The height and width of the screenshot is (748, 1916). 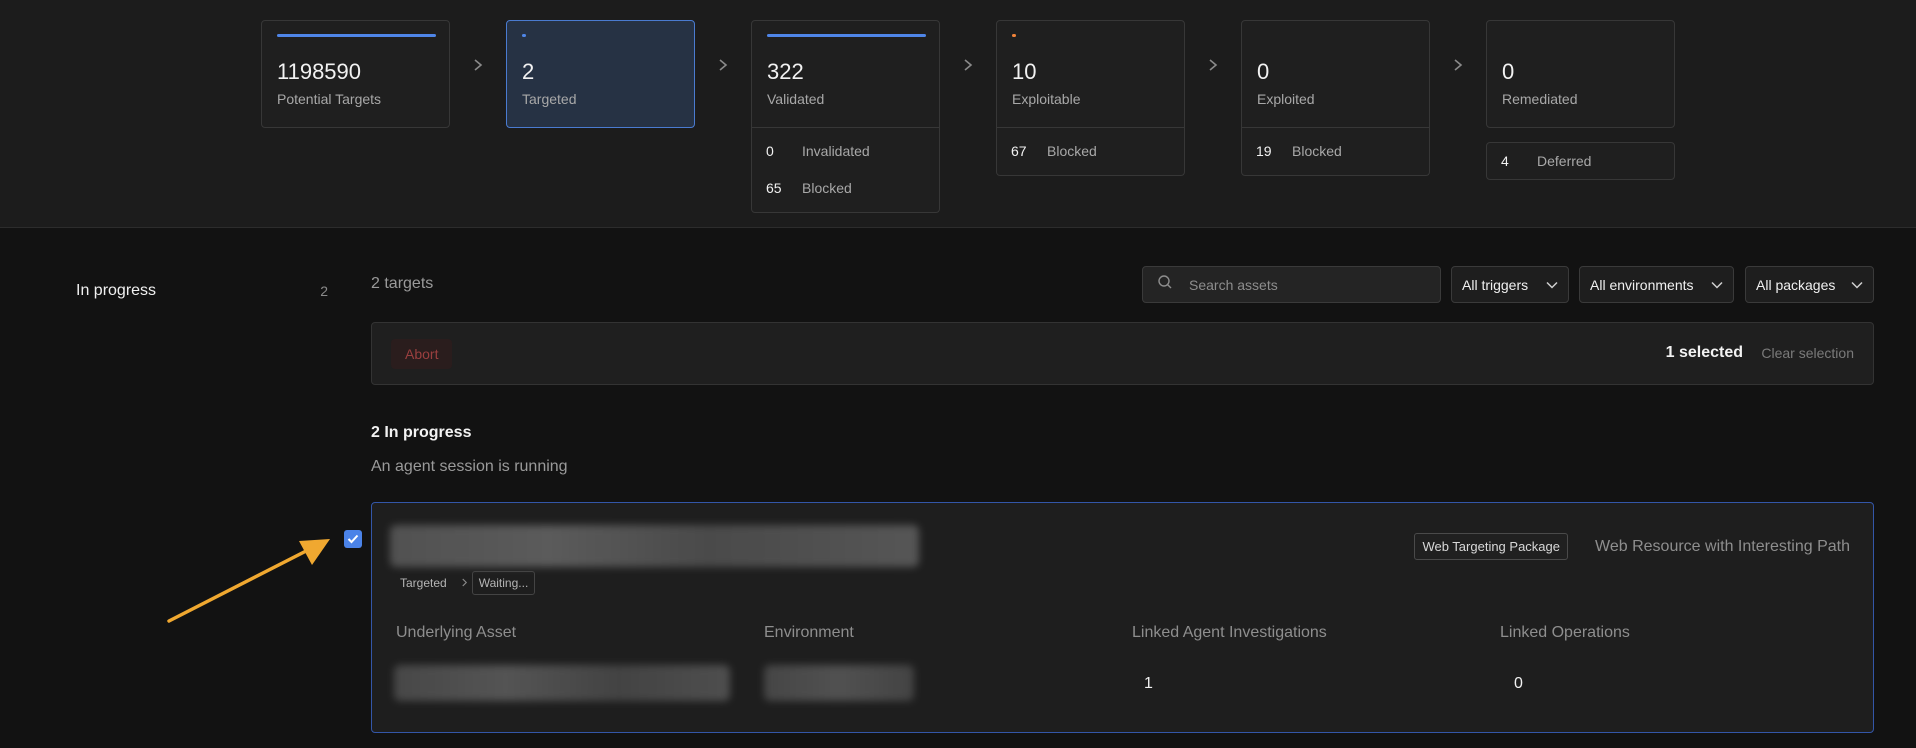 What do you see at coordinates (796, 99) in the screenshot?
I see `stage-label: Validated` at bounding box center [796, 99].